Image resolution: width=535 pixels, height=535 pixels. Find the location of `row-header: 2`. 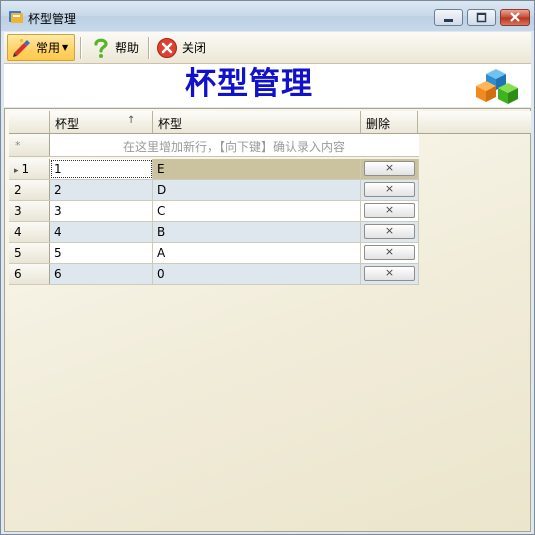

row-header: 2 is located at coordinates (29, 190).